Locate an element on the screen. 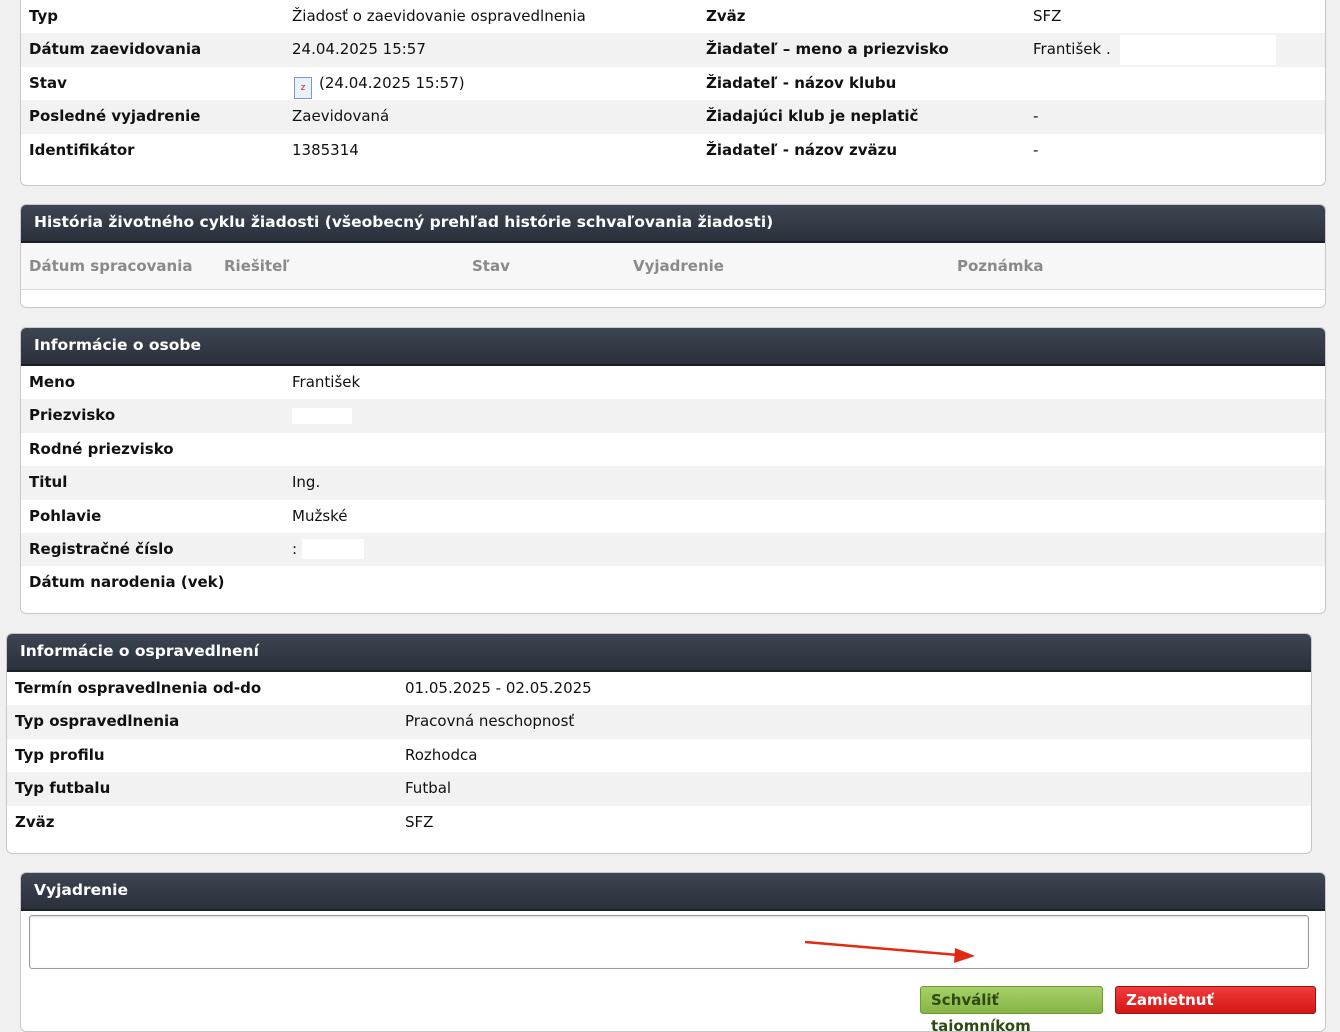  value-title: Ing. is located at coordinates (306, 482).